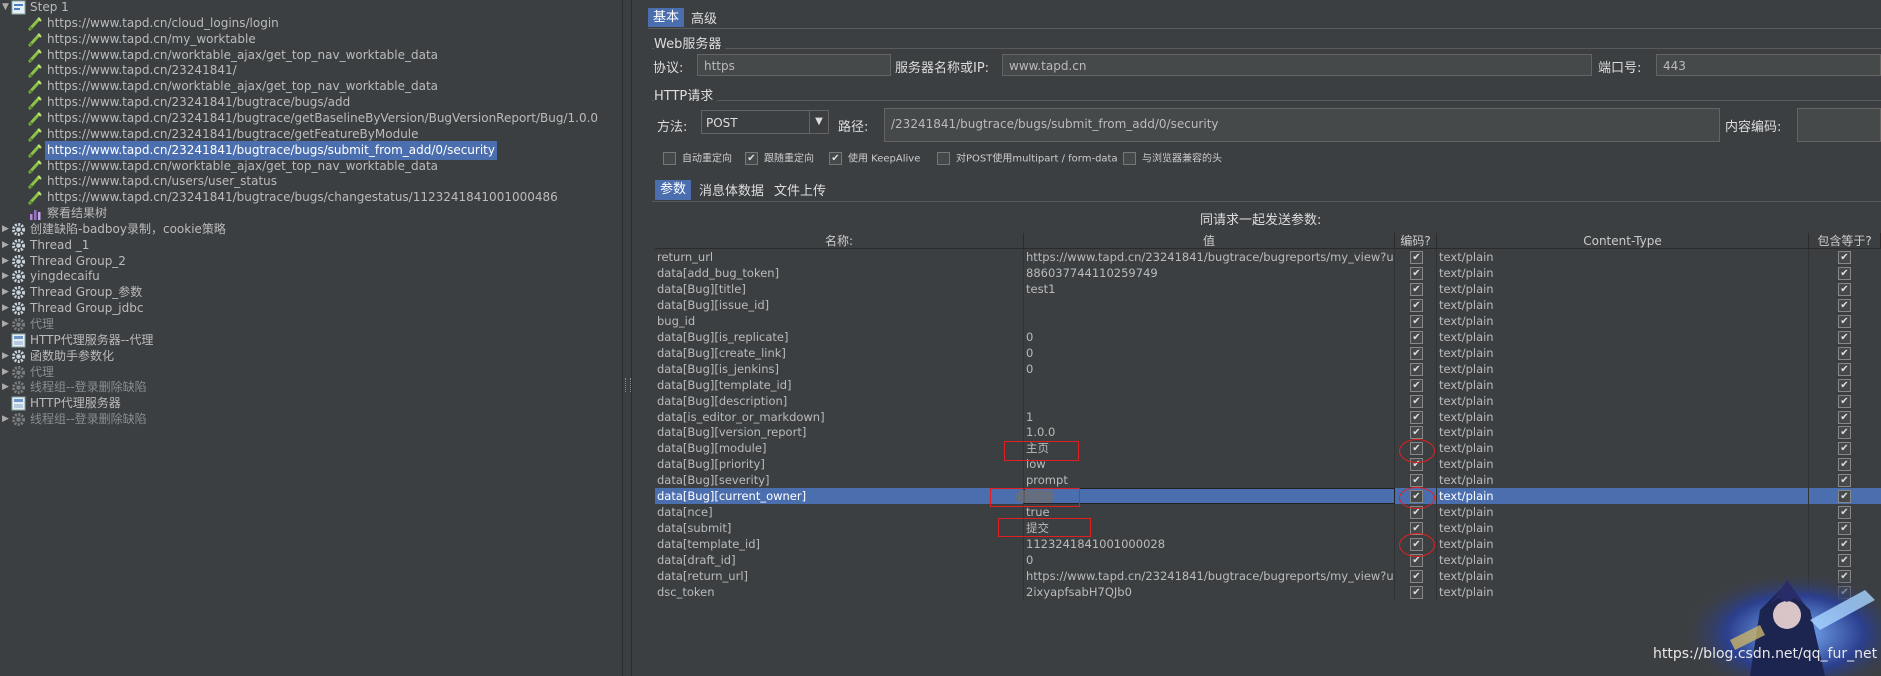  What do you see at coordinates (839, 369) in the screenshot?
I see `cell-name: data[Bug][is_jenkins]` at bounding box center [839, 369].